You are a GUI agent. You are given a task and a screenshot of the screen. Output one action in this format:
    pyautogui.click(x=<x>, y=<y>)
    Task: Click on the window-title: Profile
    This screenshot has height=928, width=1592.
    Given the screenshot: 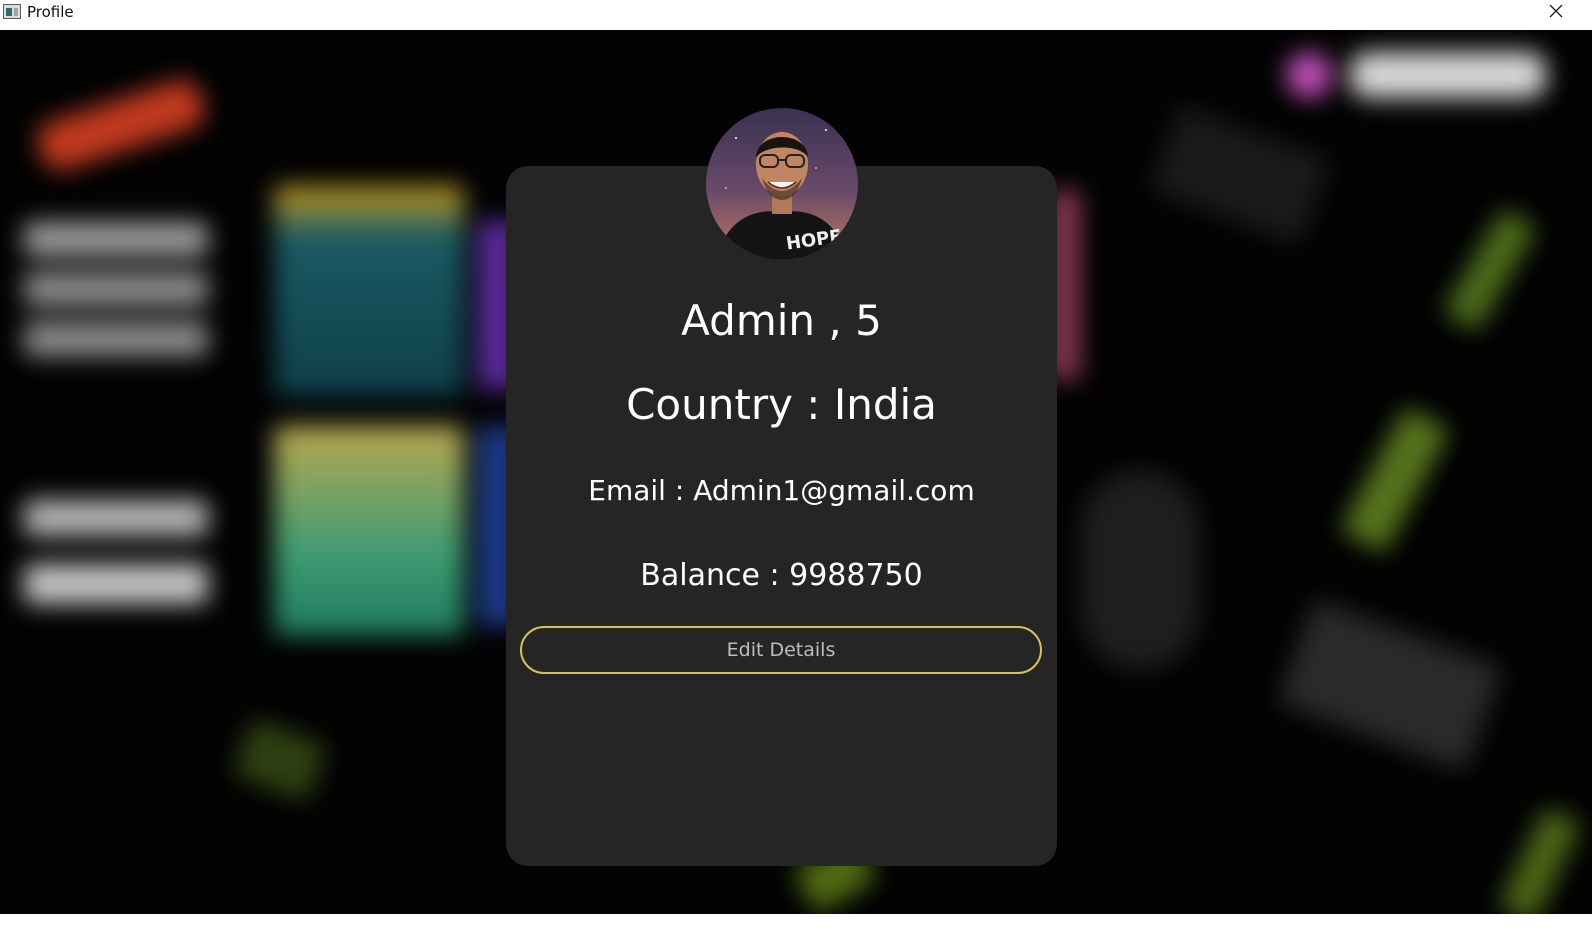 What is the action you would take?
    pyautogui.click(x=50, y=12)
    